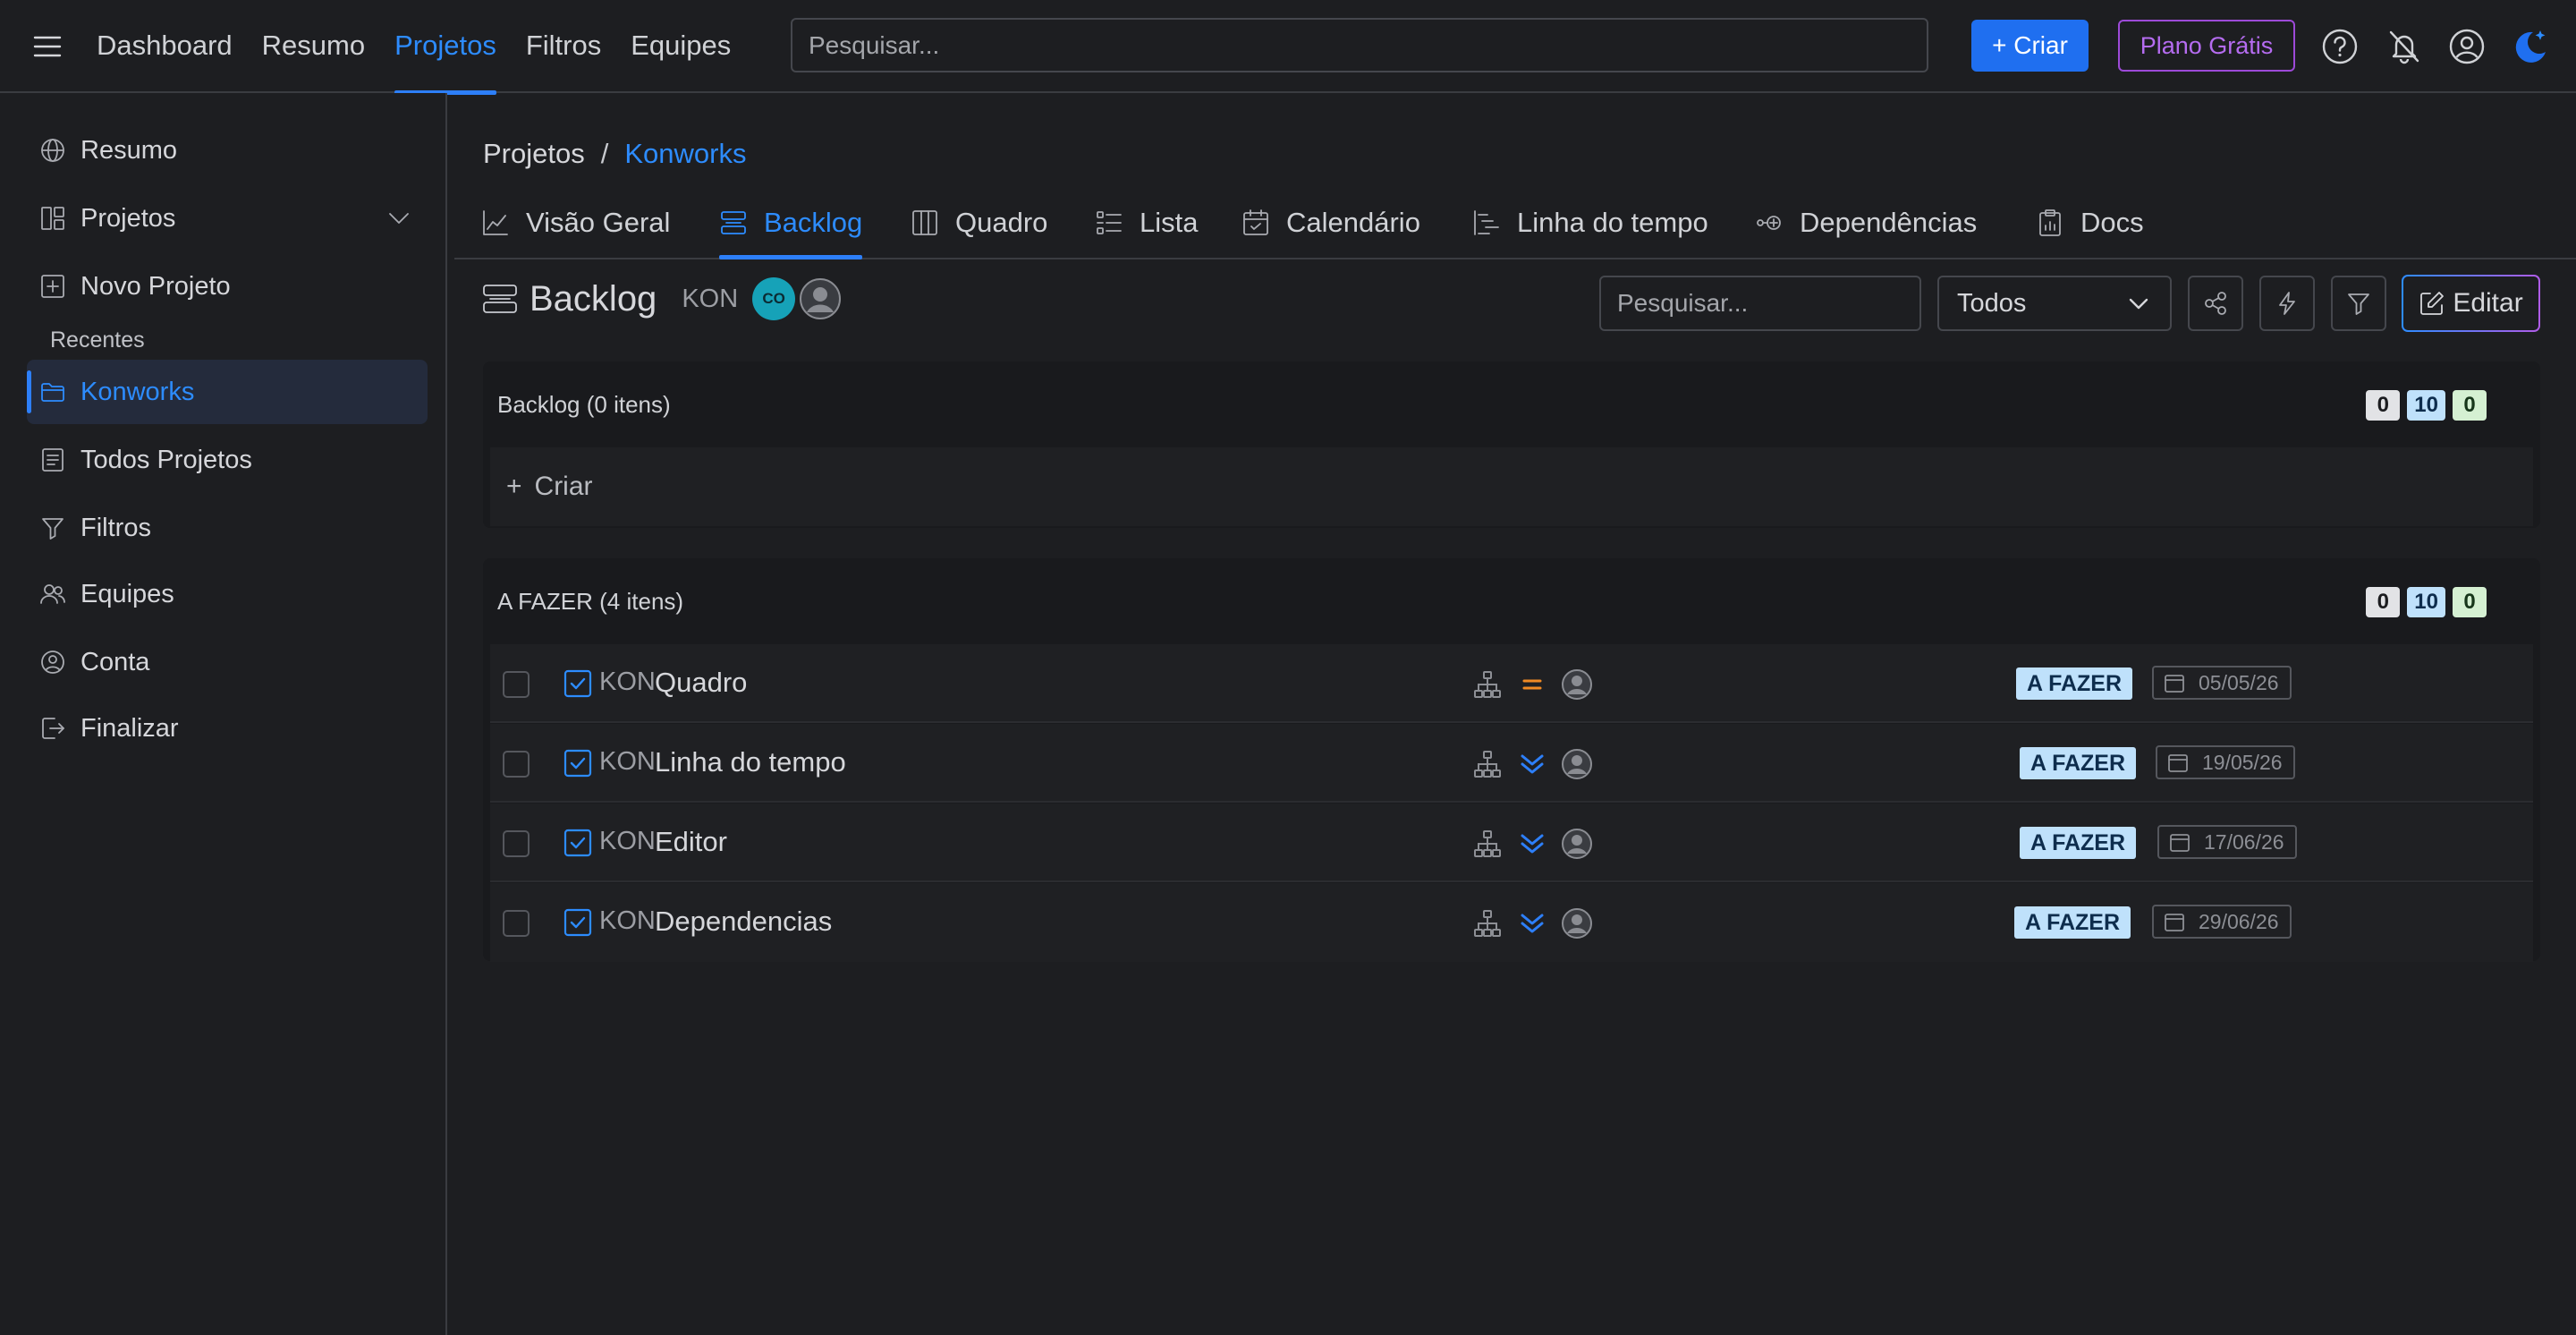  What do you see at coordinates (1511, 486) in the screenshot?
I see `create-issue-row: + Criar` at bounding box center [1511, 486].